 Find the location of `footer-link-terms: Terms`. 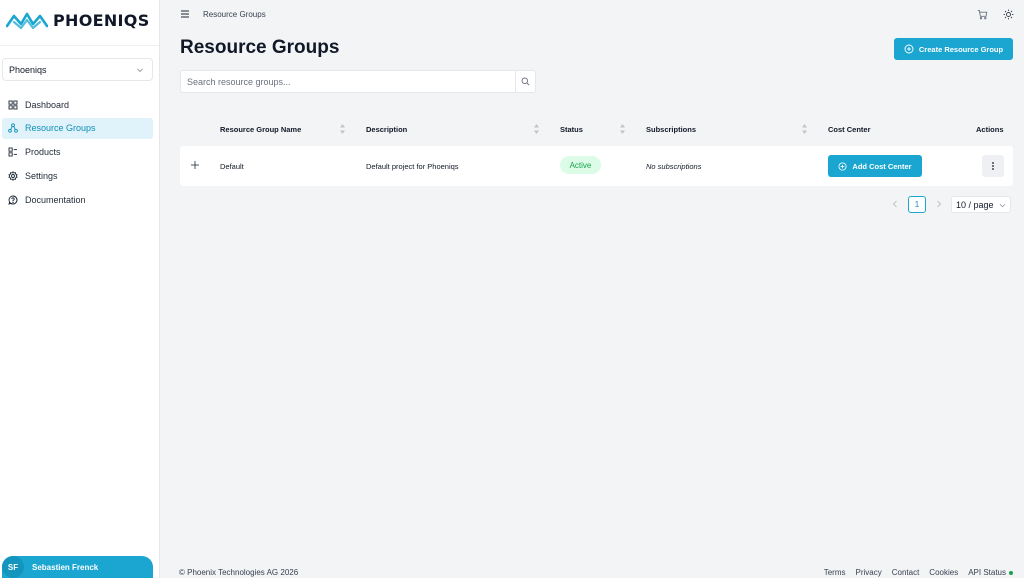

footer-link-terms: Terms is located at coordinates (835, 572).